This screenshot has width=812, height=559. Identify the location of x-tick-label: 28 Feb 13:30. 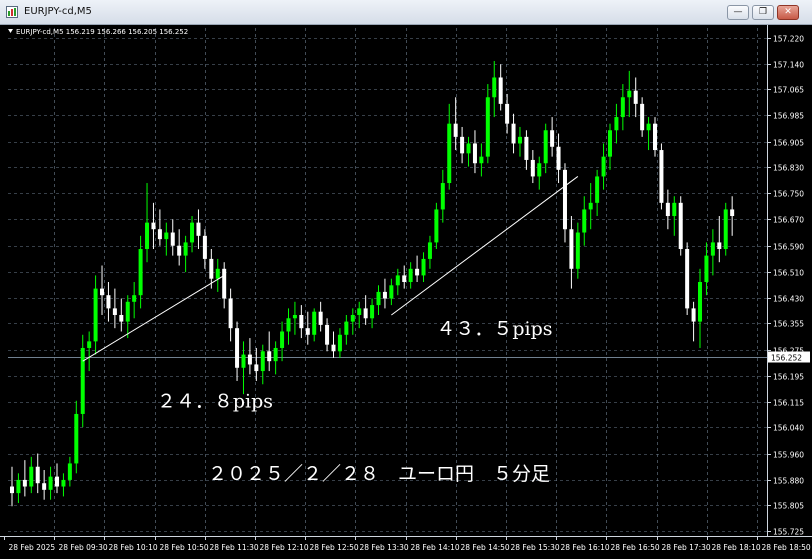
(384, 547).